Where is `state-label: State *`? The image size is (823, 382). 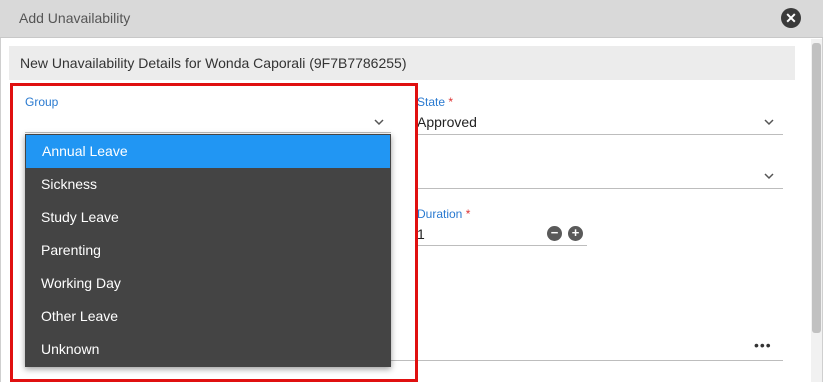
state-label: State * is located at coordinates (435, 102).